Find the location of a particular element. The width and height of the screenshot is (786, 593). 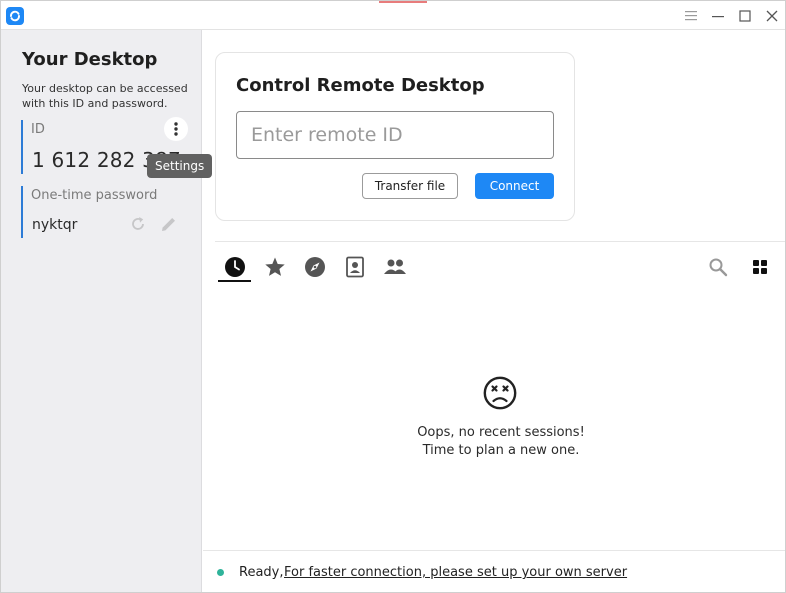

status-indicator-dot is located at coordinates (220, 572).